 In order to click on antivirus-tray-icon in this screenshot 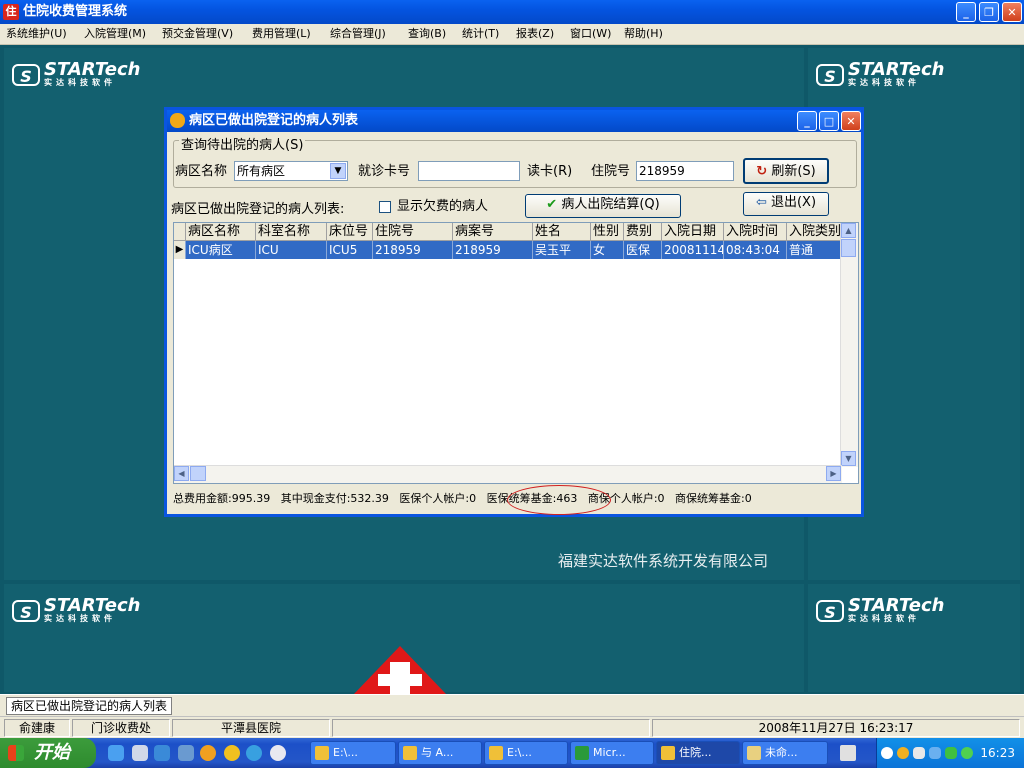, I will do `click(967, 753)`.